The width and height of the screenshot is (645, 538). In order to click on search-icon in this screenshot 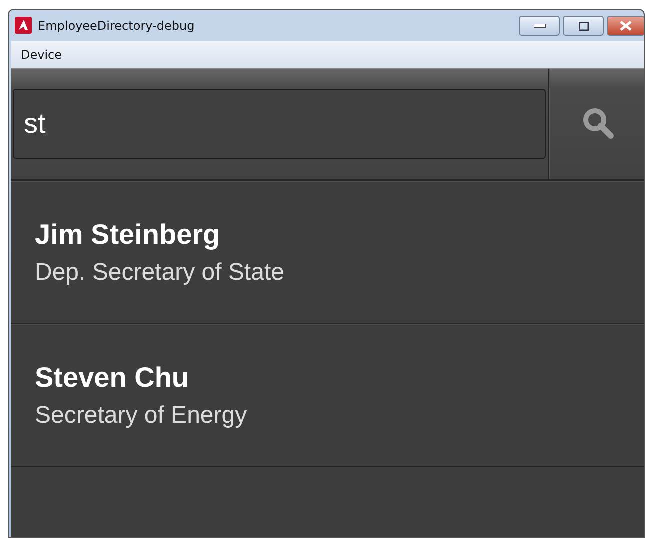, I will do `click(599, 124)`.